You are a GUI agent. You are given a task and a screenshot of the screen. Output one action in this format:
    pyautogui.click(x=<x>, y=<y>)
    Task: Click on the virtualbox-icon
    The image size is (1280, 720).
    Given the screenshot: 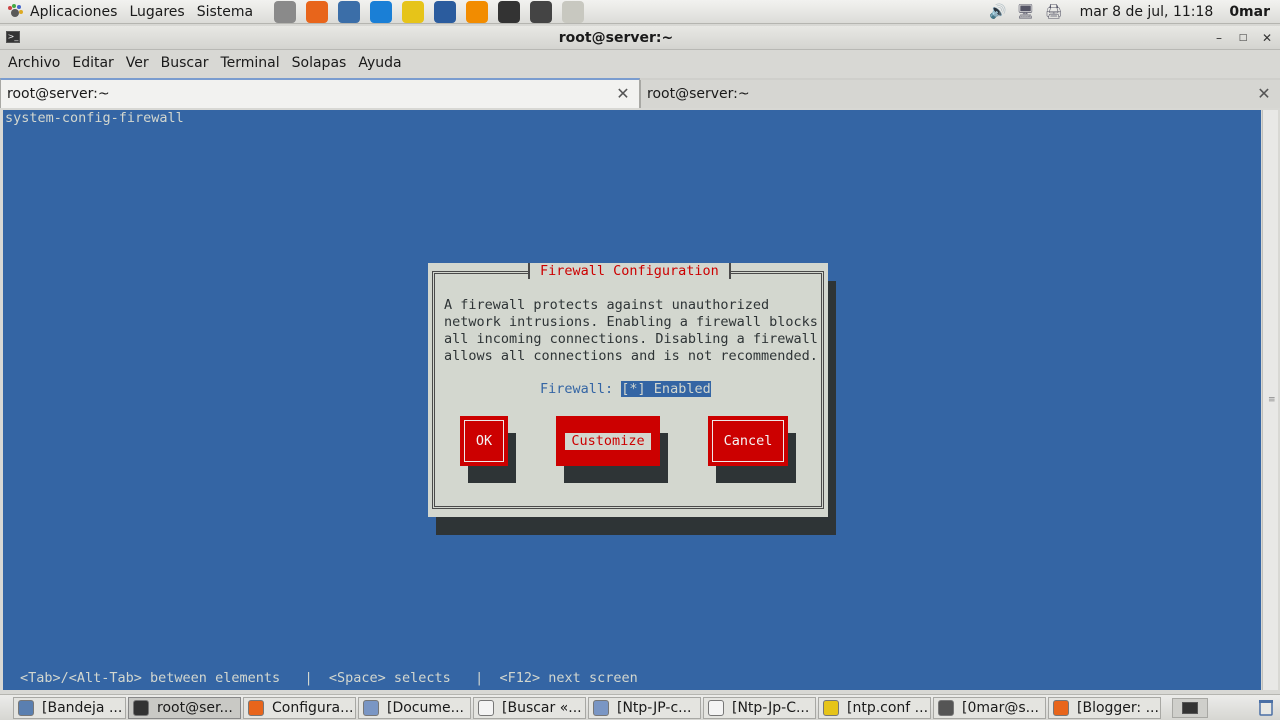 What is the action you would take?
    pyautogui.click(x=445, y=11)
    